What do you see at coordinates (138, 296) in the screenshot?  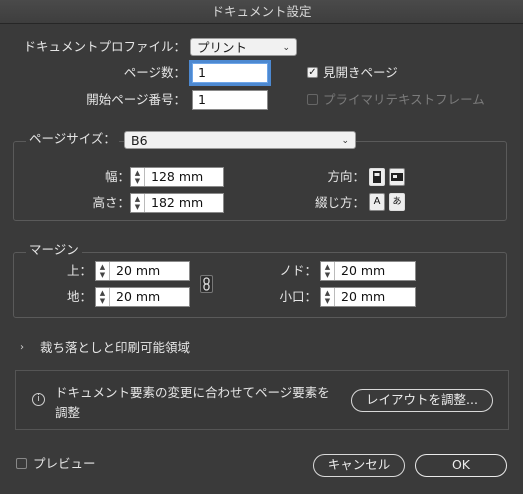 I see `margin-bottom-value: 20 mm` at bounding box center [138, 296].